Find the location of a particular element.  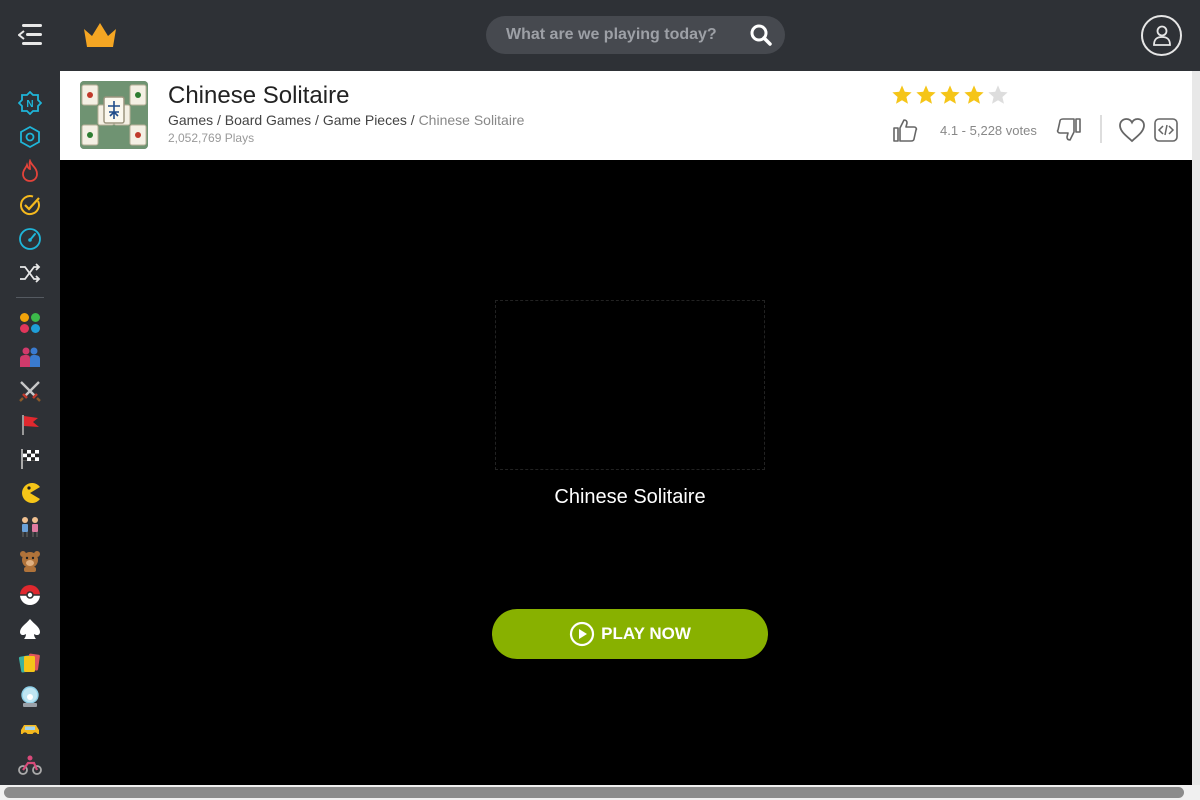

breadcrumb-current: Chinese Solitaire is located at coordinates (471, 120).